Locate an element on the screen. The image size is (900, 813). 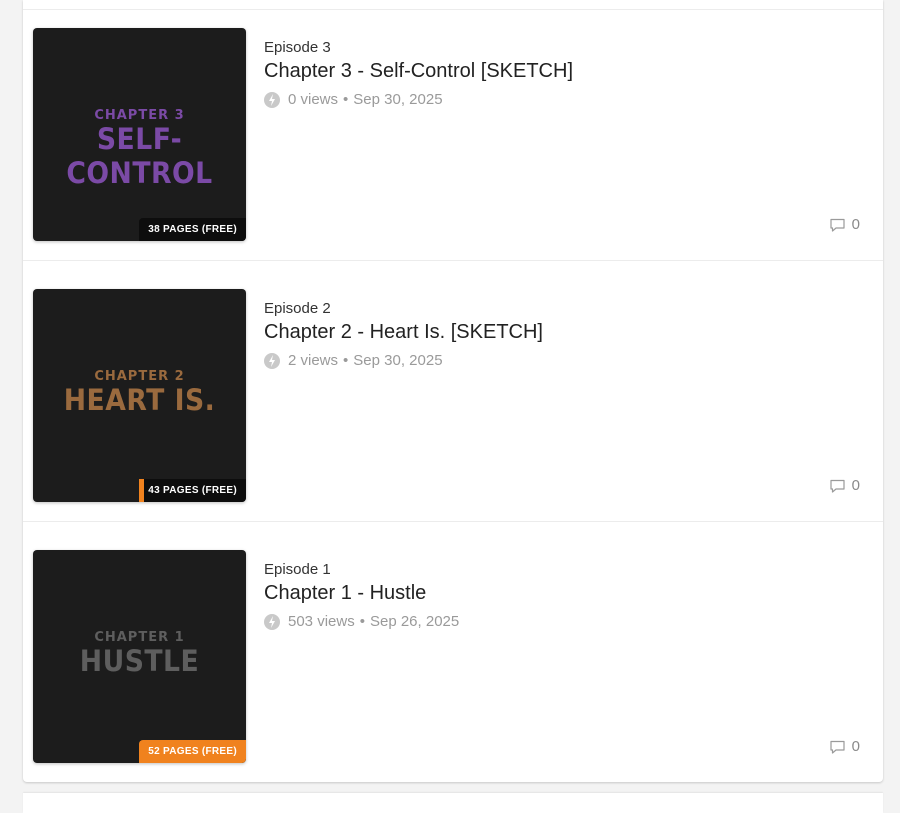
pages-badge: 38 PAGES (FREE) is located at coordinates (192, 229).